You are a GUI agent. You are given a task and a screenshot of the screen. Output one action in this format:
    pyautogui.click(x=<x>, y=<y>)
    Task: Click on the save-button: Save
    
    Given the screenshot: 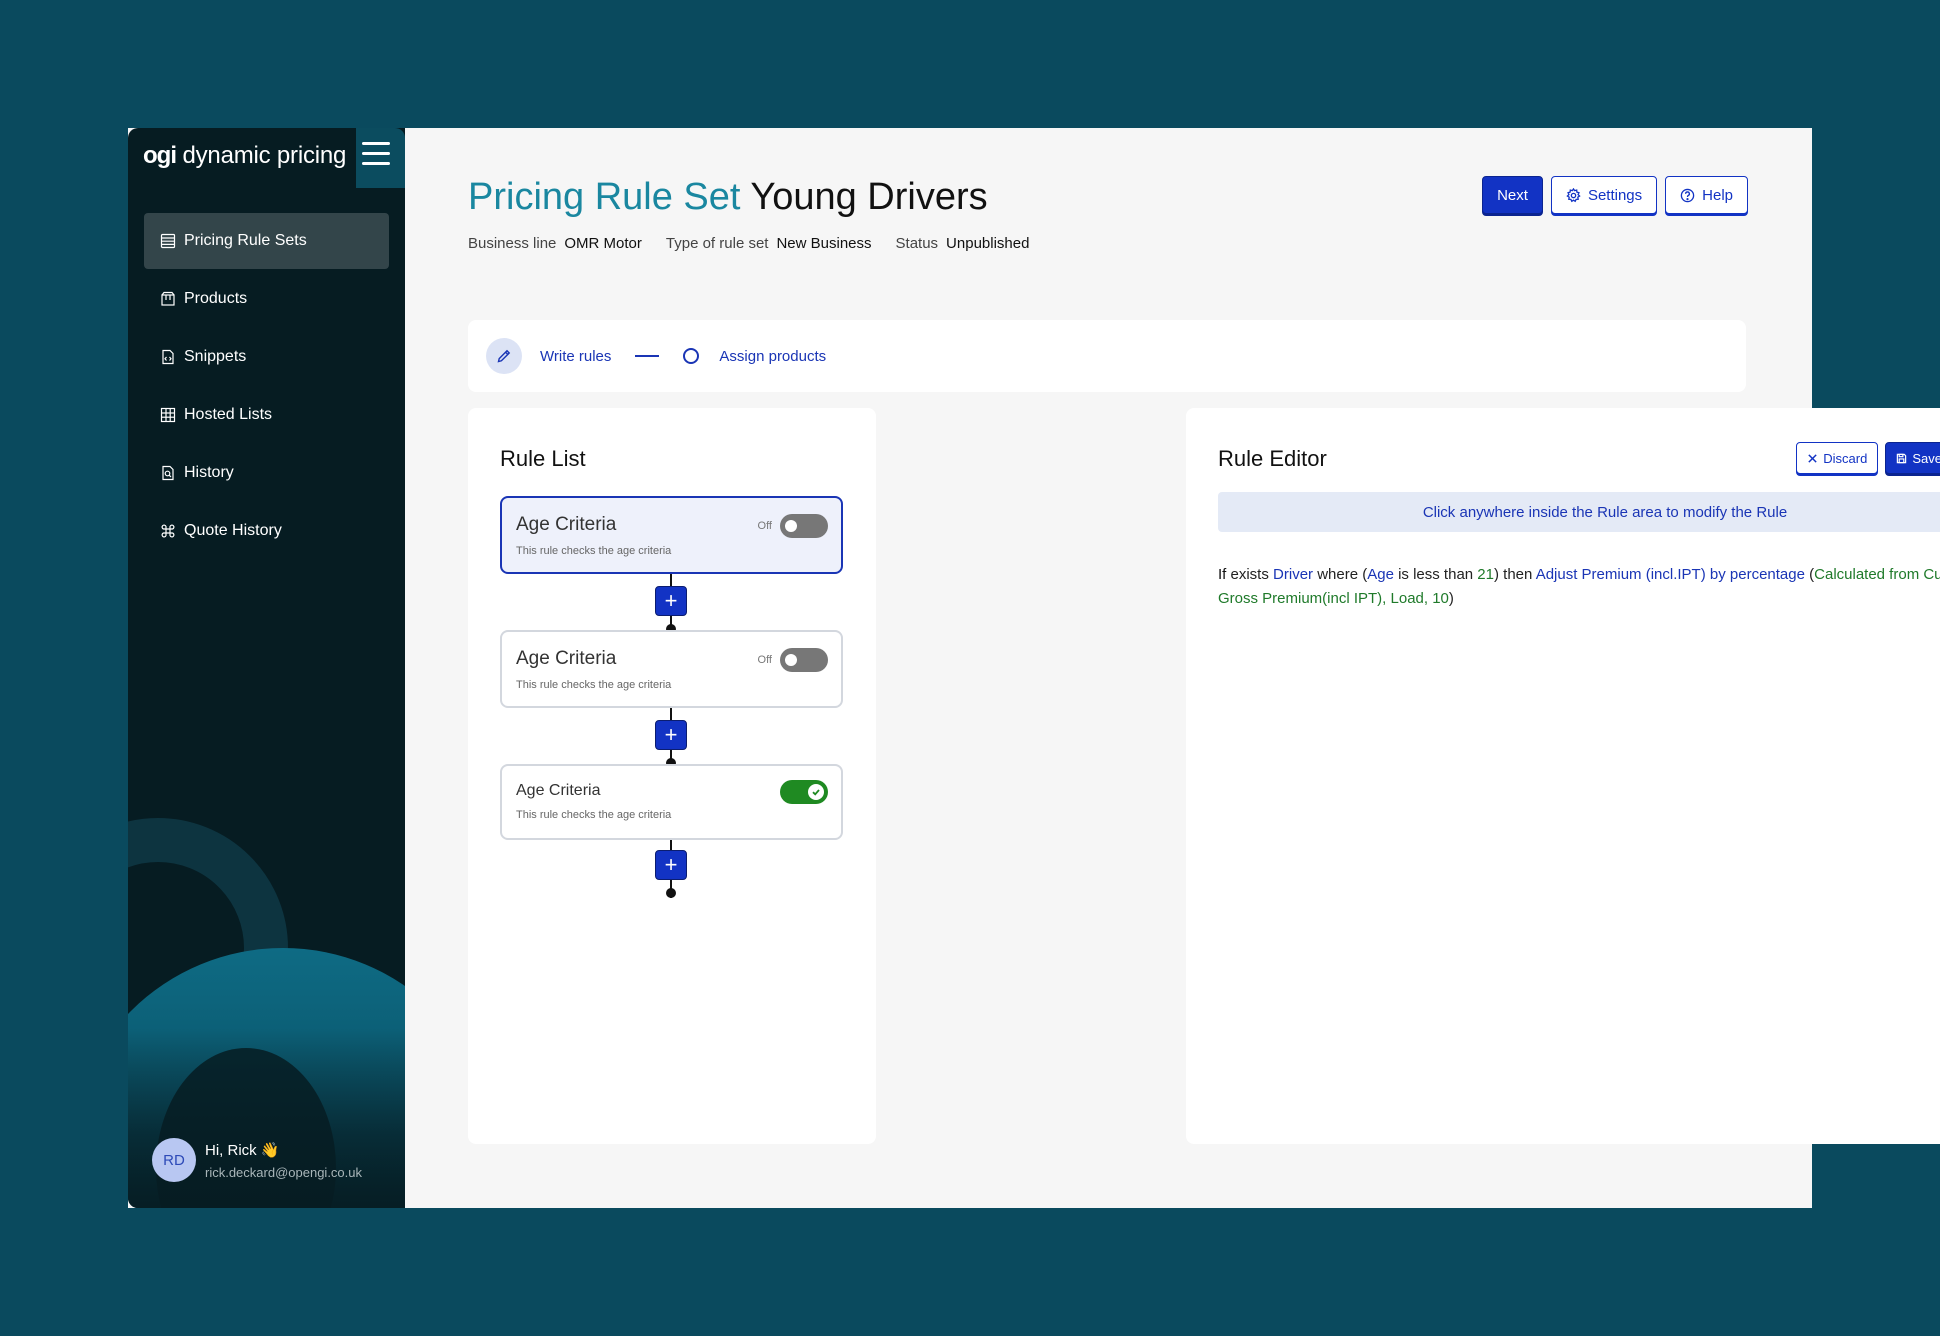 What is the action you would take?
    pyautogui.click(x=1912, y=458)
    